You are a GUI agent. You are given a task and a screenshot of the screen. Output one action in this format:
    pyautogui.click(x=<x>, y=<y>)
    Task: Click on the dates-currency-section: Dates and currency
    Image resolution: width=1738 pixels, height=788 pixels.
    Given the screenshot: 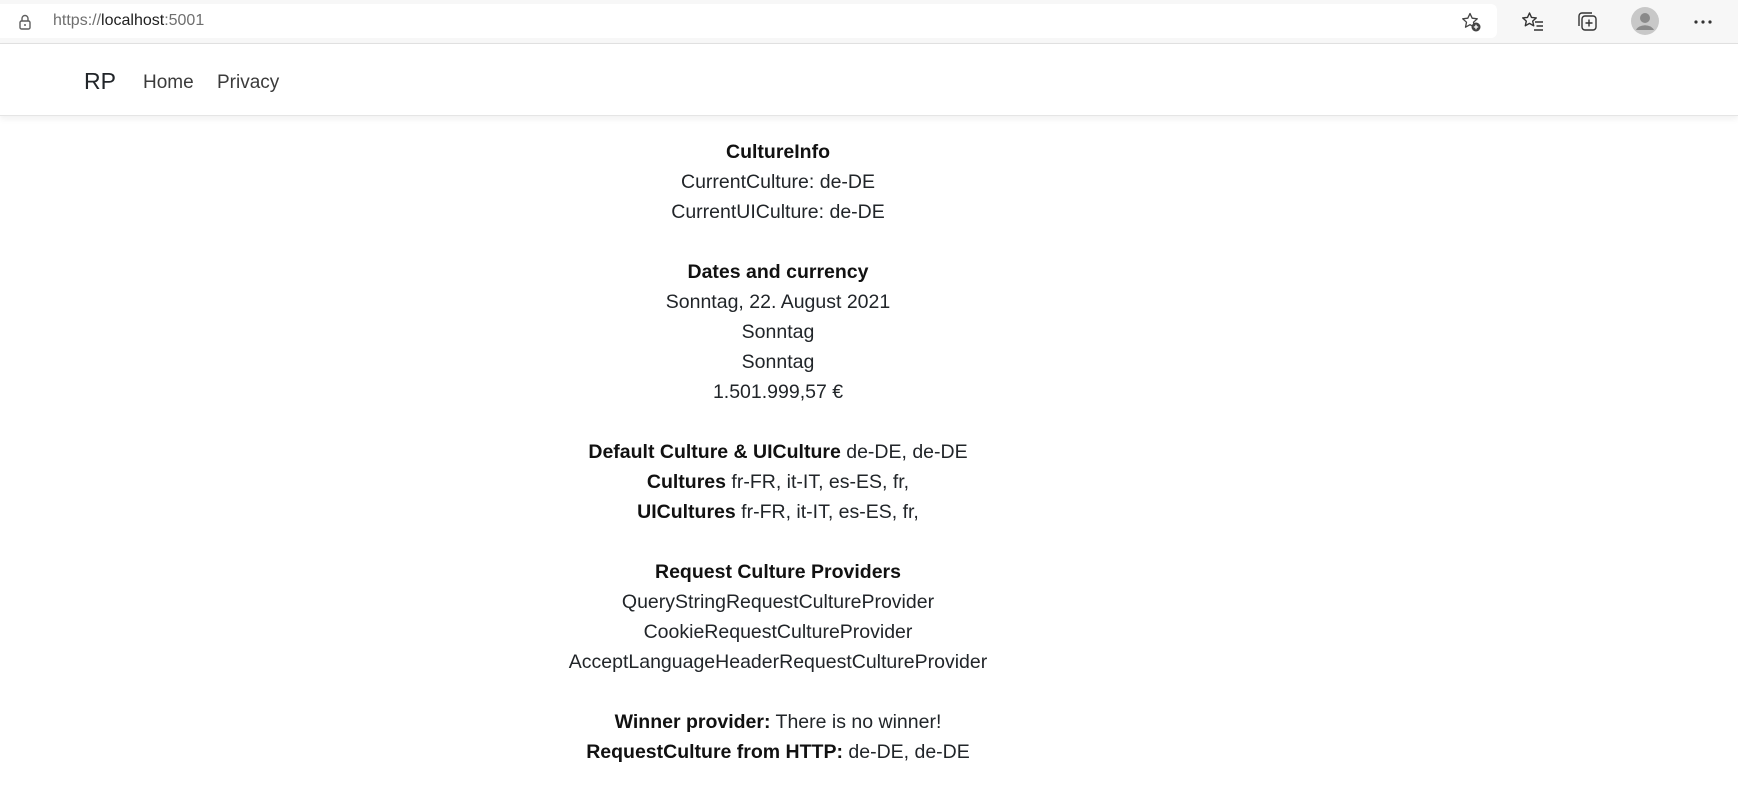 What is the action you would take?
    pyautogui.click(x=778, y=272)
    